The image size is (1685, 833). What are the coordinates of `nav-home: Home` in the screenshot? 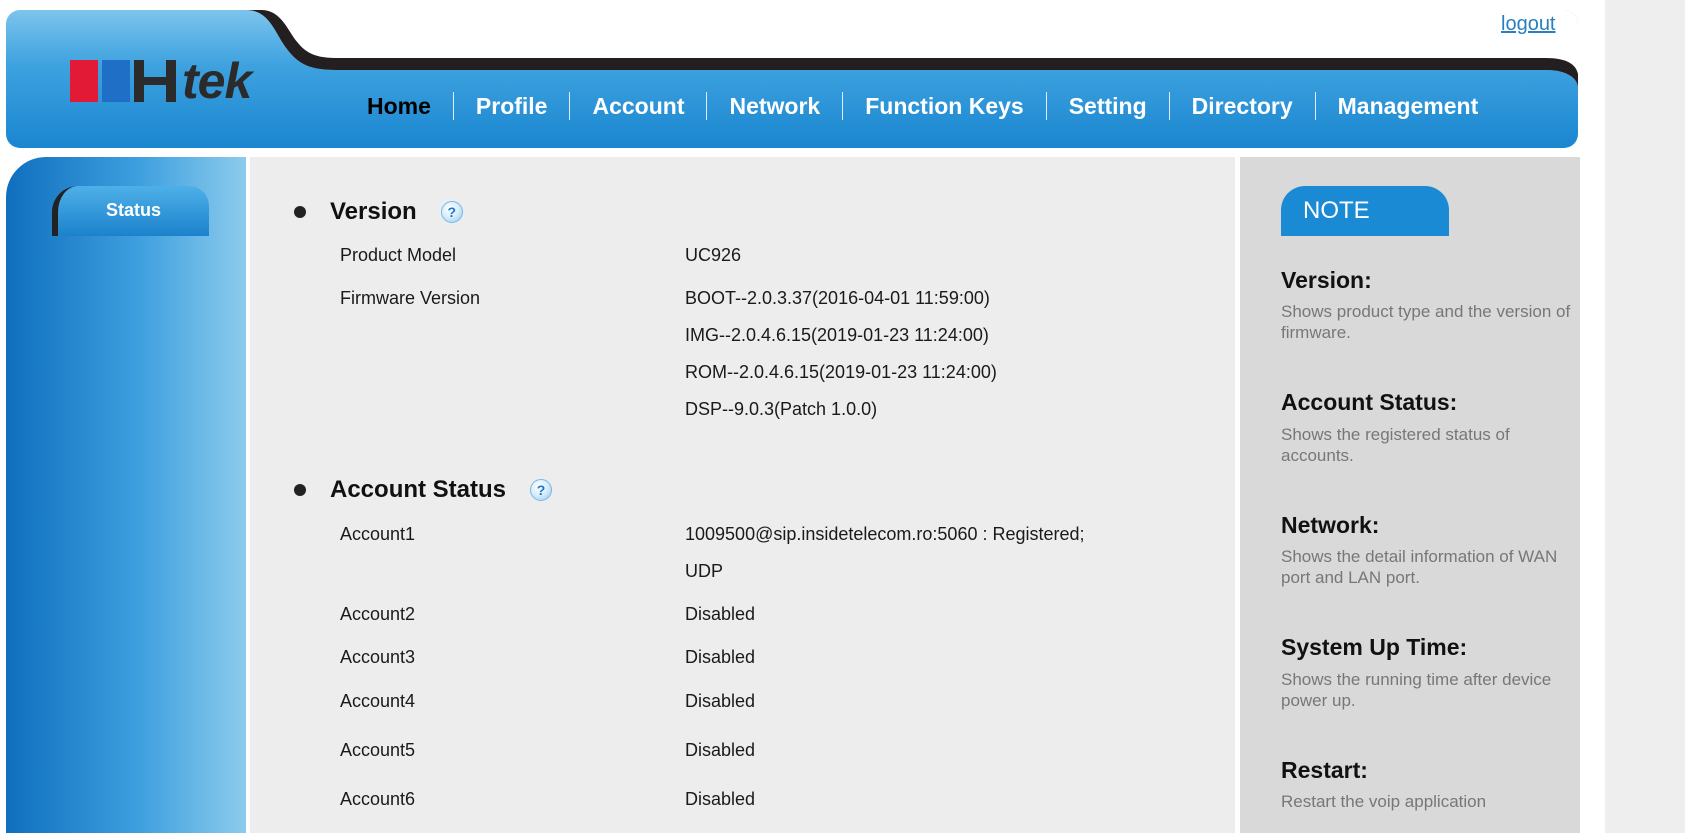 It's located at (399, 106).